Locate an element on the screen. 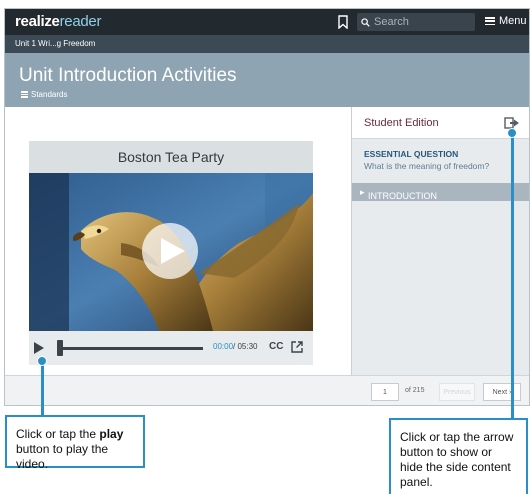 The height and width of the screenshot is (494, 530). video-title-bar: Boston Tea Party is located at coordinates (171, 157).